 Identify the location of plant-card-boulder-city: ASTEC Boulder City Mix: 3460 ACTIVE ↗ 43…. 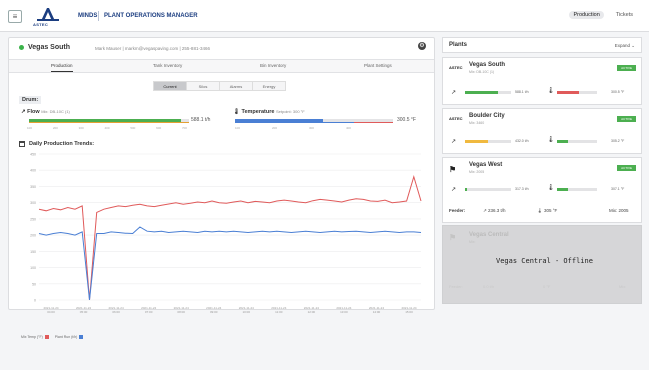
(542, 131).